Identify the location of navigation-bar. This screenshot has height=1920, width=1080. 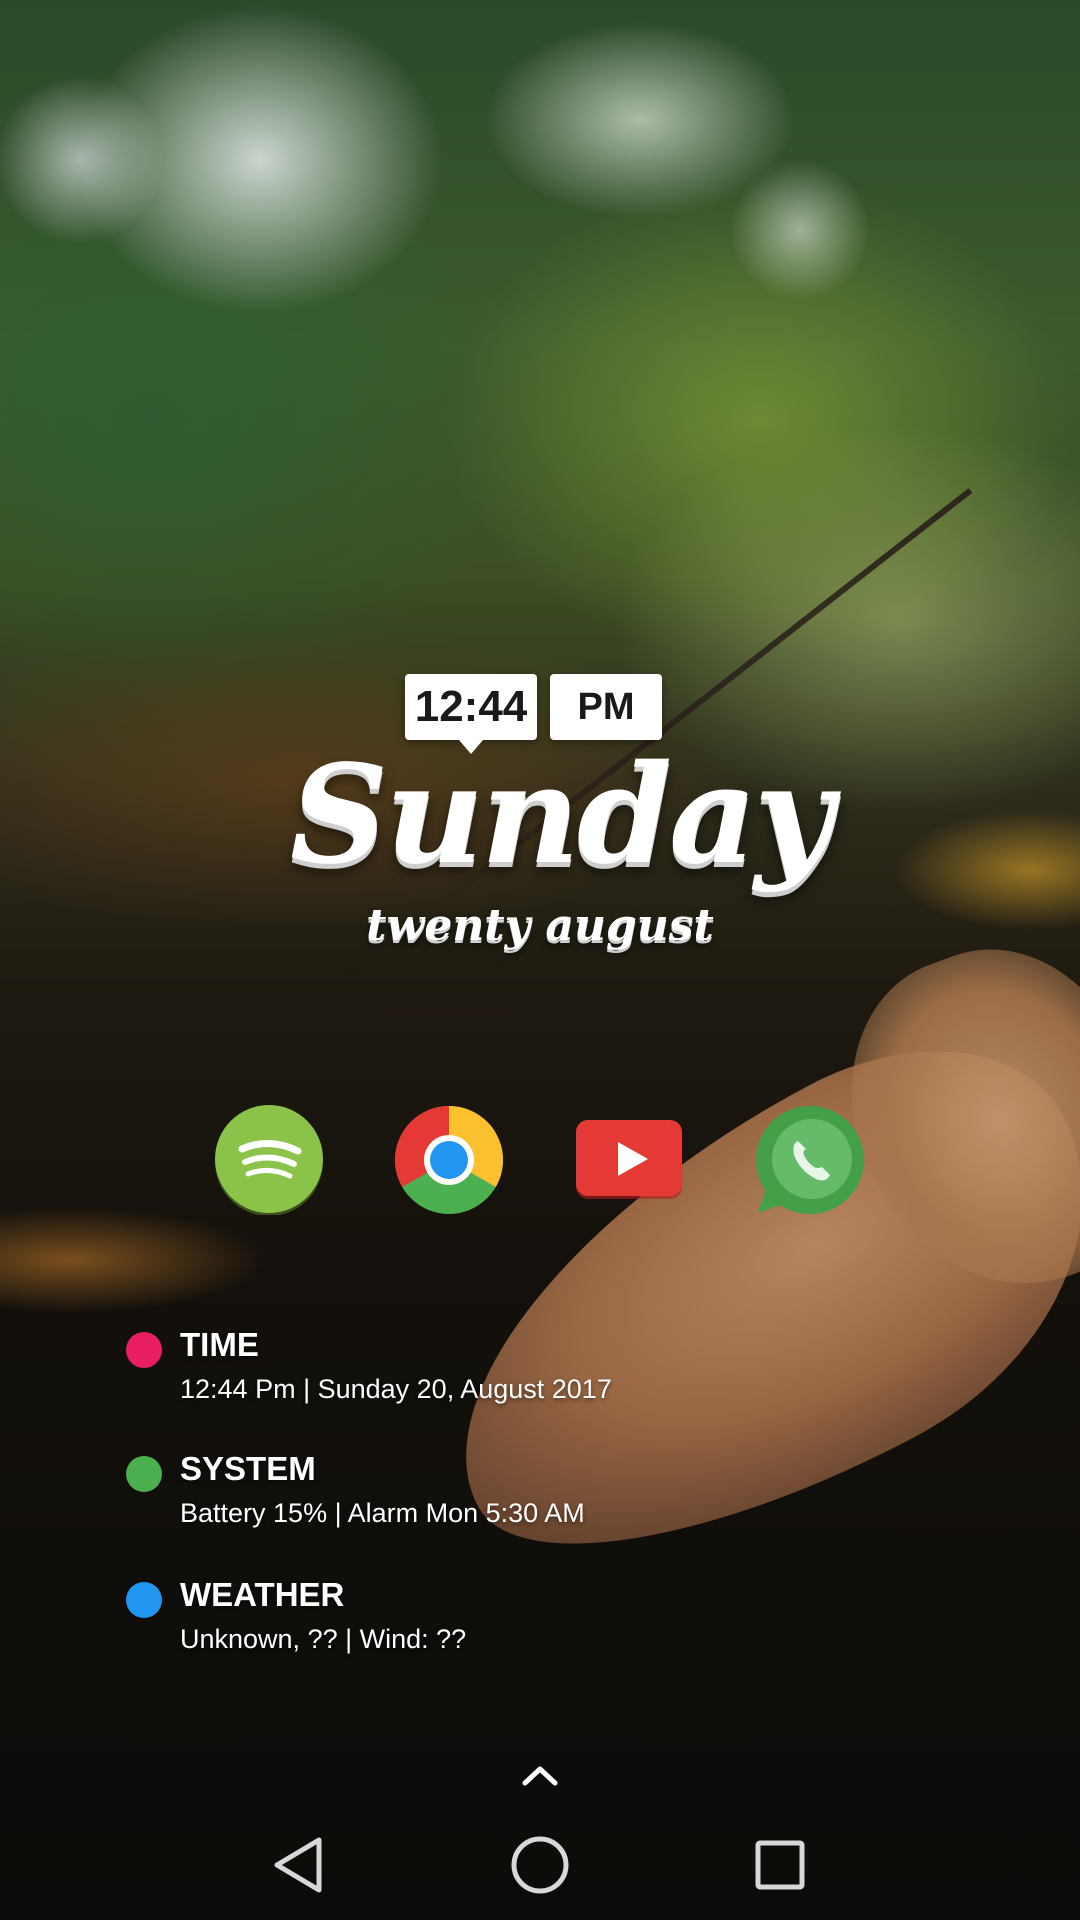
(540, 1860).